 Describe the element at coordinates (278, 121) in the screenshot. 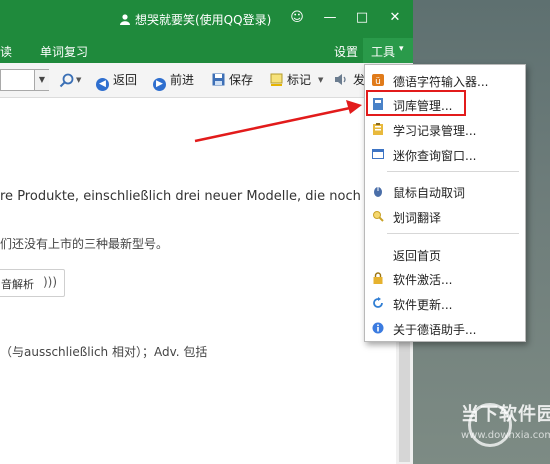

I see `annotation-arrow-icon` at that location.